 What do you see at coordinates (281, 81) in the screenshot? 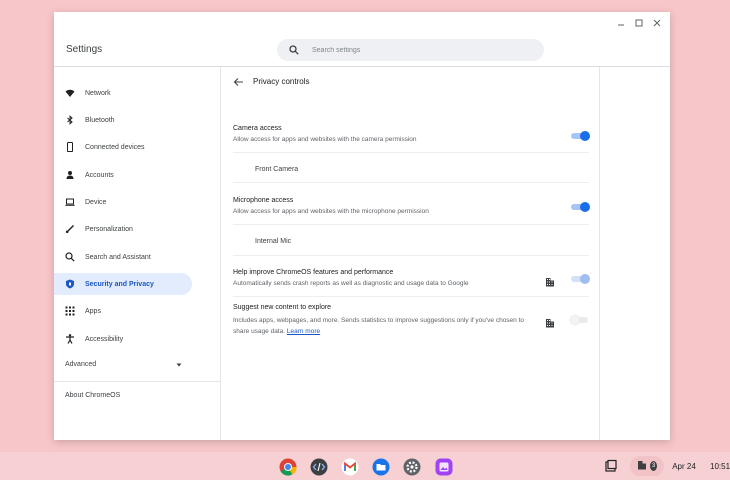
I see `page-title: Privacy controls` at bounding box center [281, 81].